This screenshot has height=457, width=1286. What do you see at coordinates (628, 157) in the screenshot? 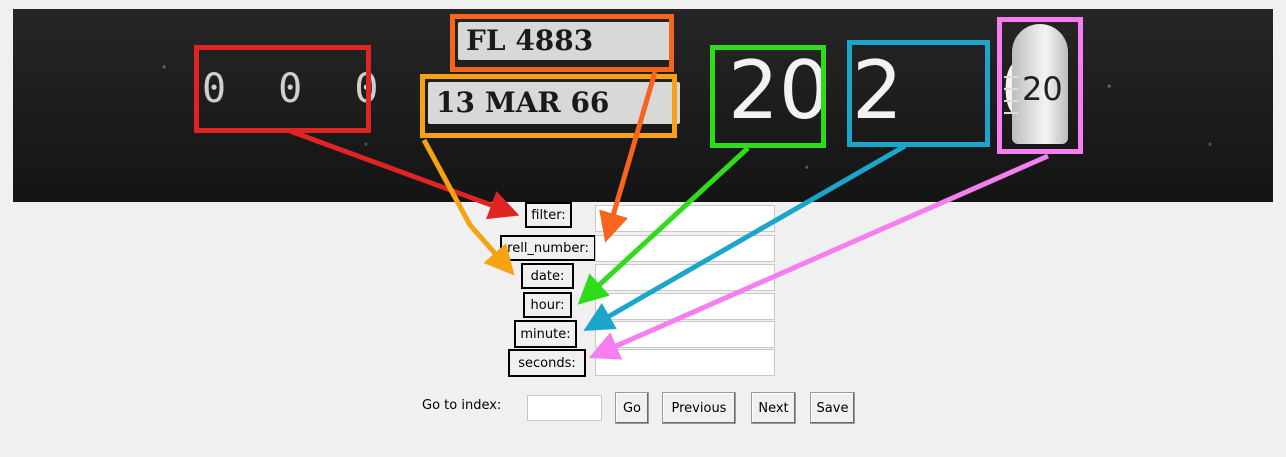
I see `arrow-rell-number` at bounding box center [628, 157].